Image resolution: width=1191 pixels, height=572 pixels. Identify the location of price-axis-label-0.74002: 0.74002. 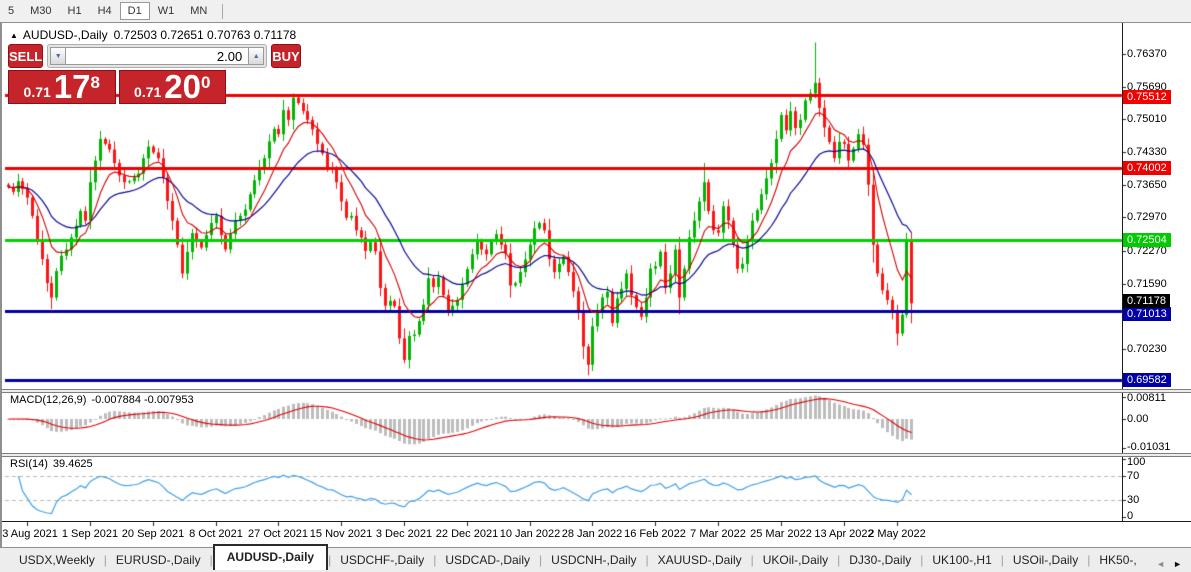
(1147, 168).